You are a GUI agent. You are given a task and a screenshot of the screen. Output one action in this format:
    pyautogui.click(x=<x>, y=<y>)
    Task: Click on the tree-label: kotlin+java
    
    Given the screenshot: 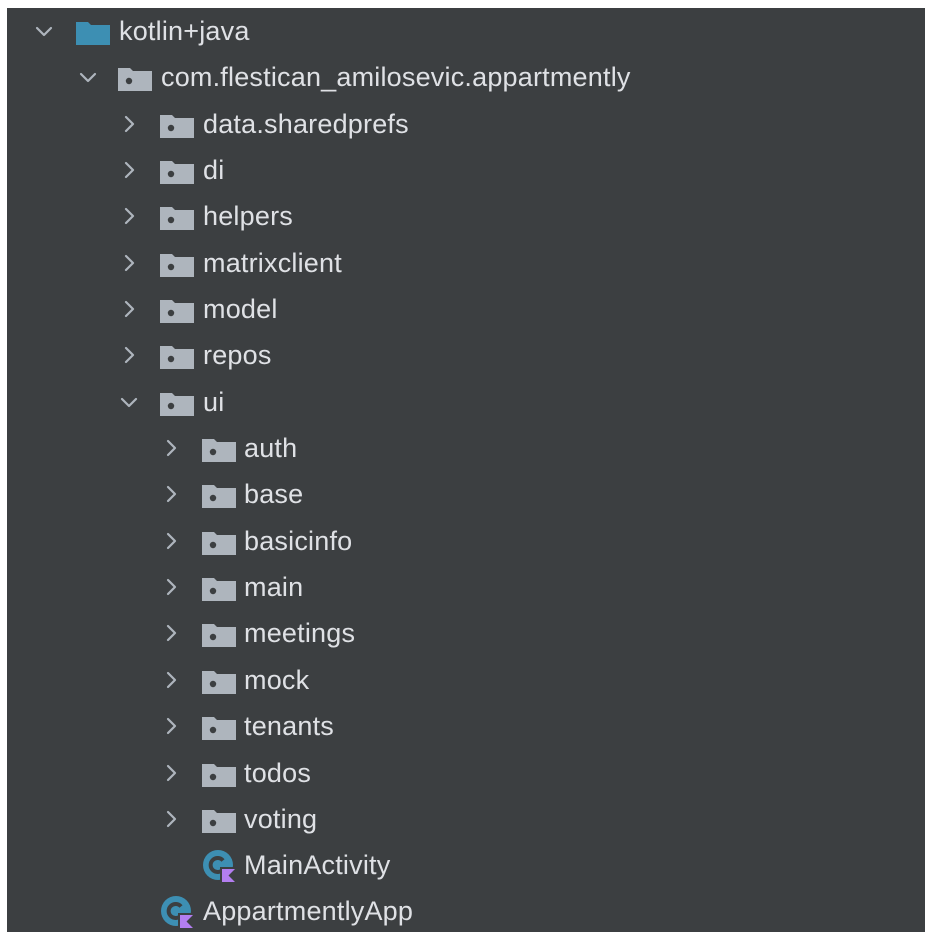 What is the action you would take?
    pyautogui.click(x=184, y=31)
    